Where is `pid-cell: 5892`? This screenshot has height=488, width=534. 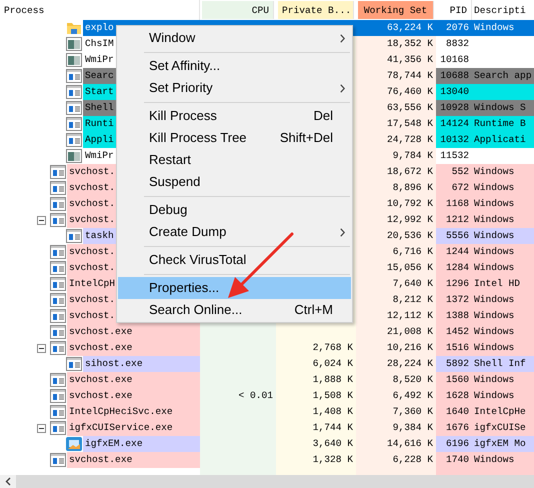 pid-cell: 5892 is located at coordinates (454, 364).